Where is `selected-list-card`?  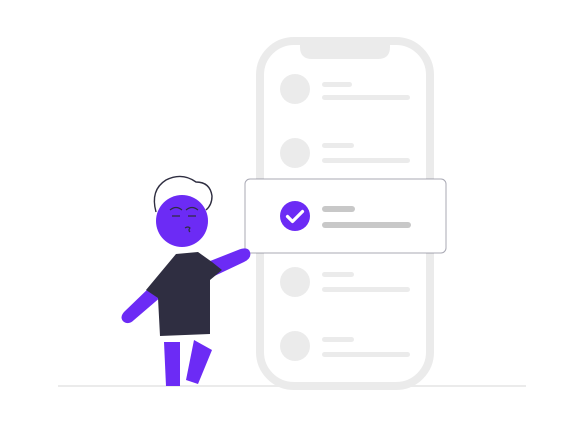
selected-list-card is located at coordinates (345, 216).